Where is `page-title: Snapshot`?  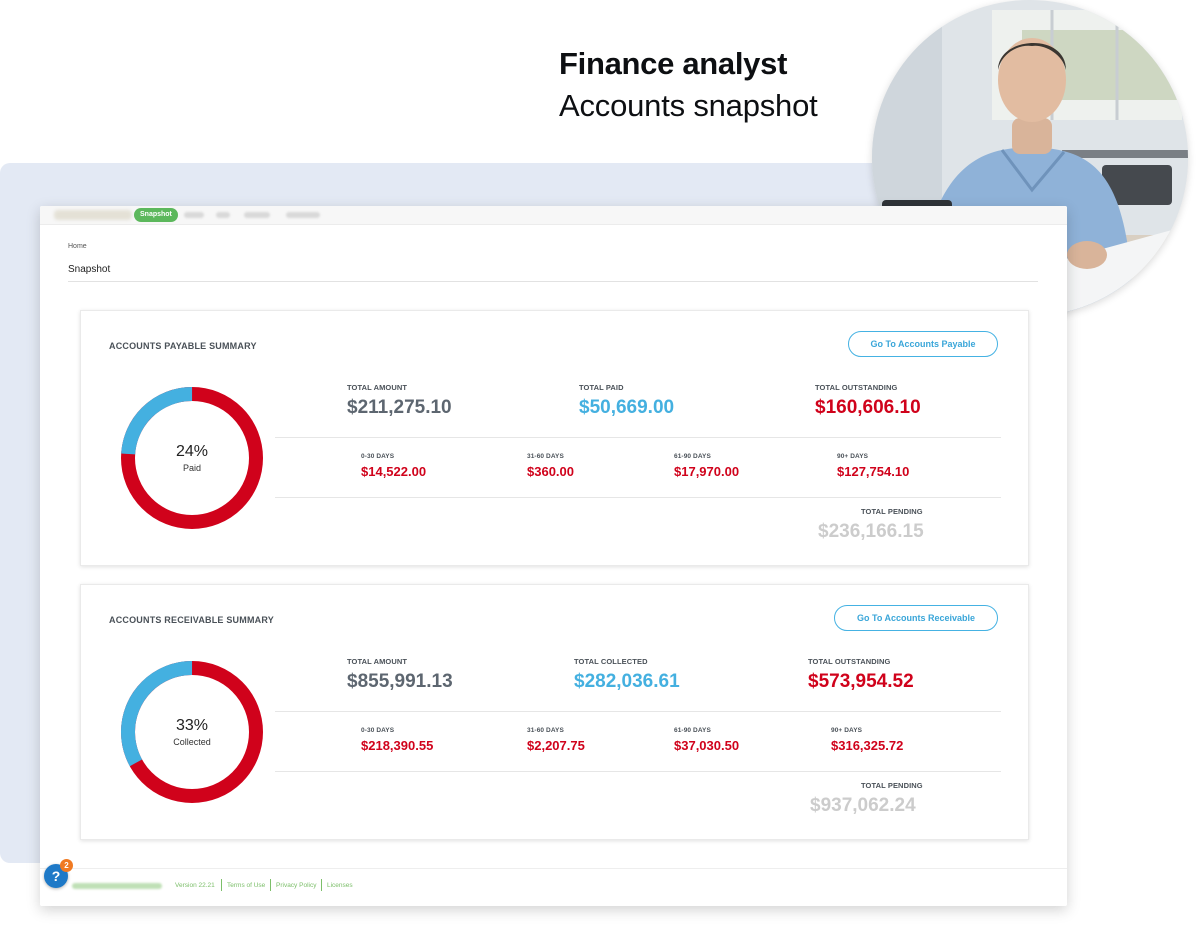
page-title: Snapshot is located at coordinates (89, 269).